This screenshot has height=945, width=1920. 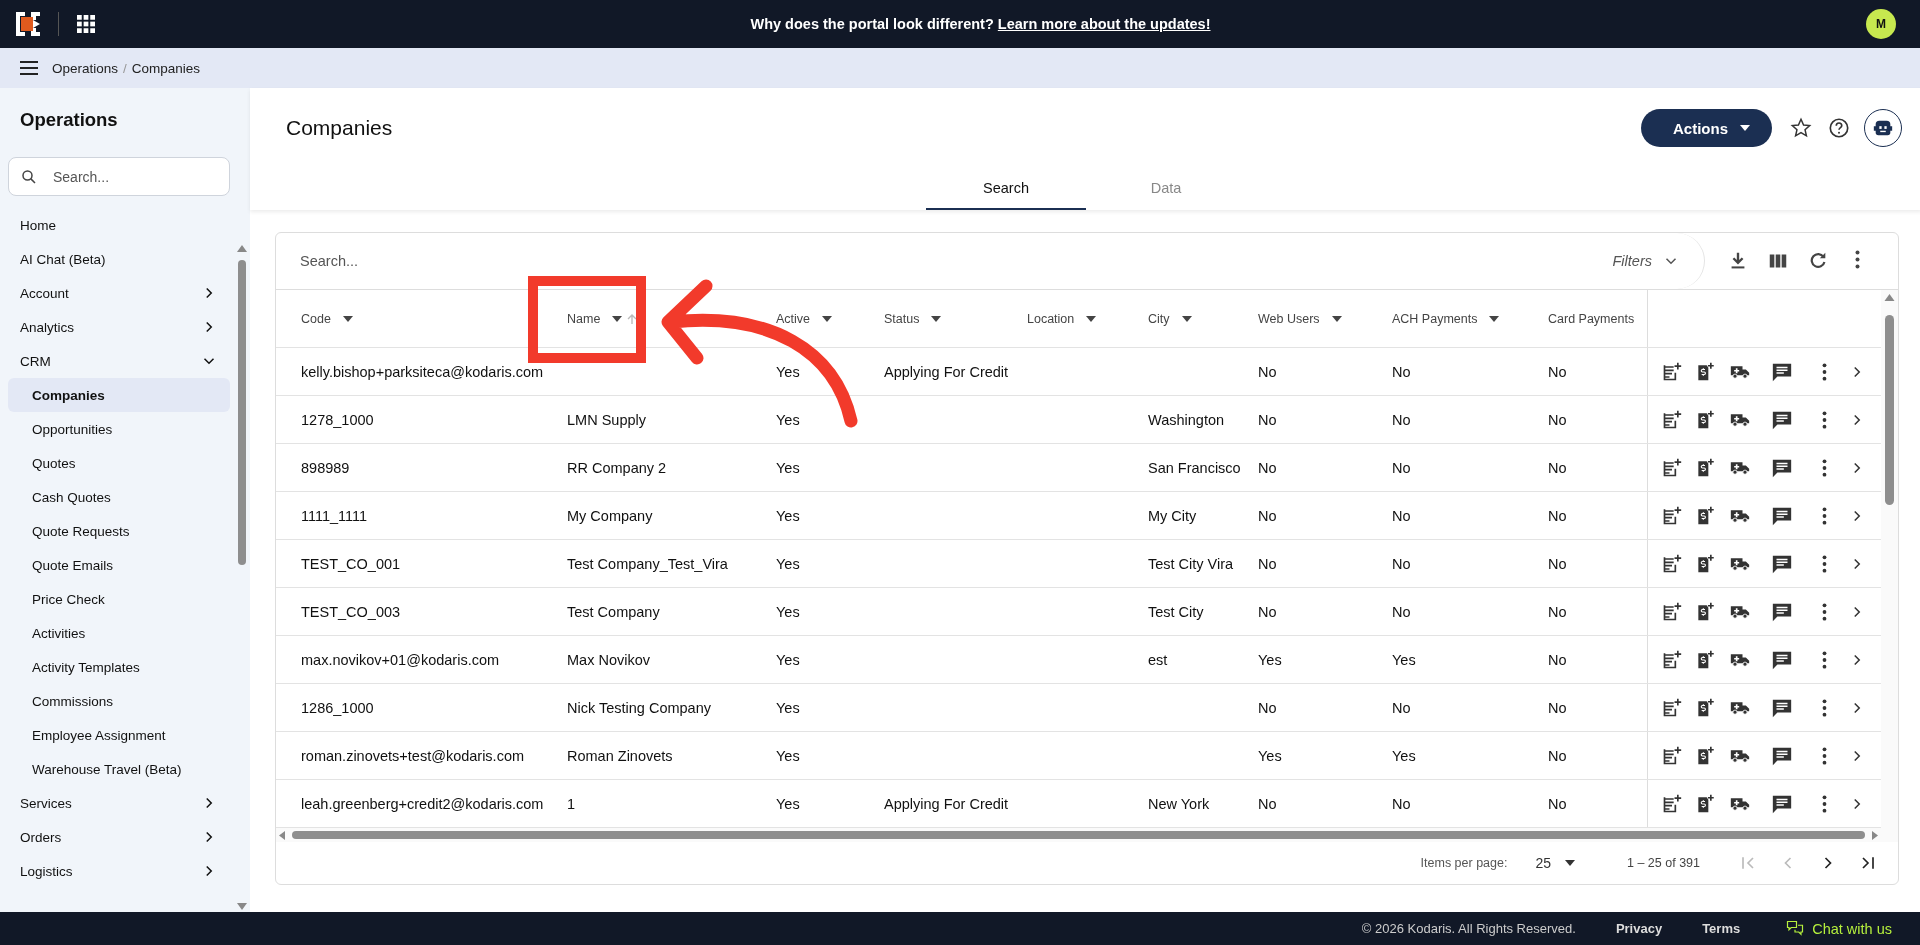 What do you see at coordinates (351, 611) in the screenshot?
I see `table-cell: TEST_CO_003` at bounding box center [351, 611].